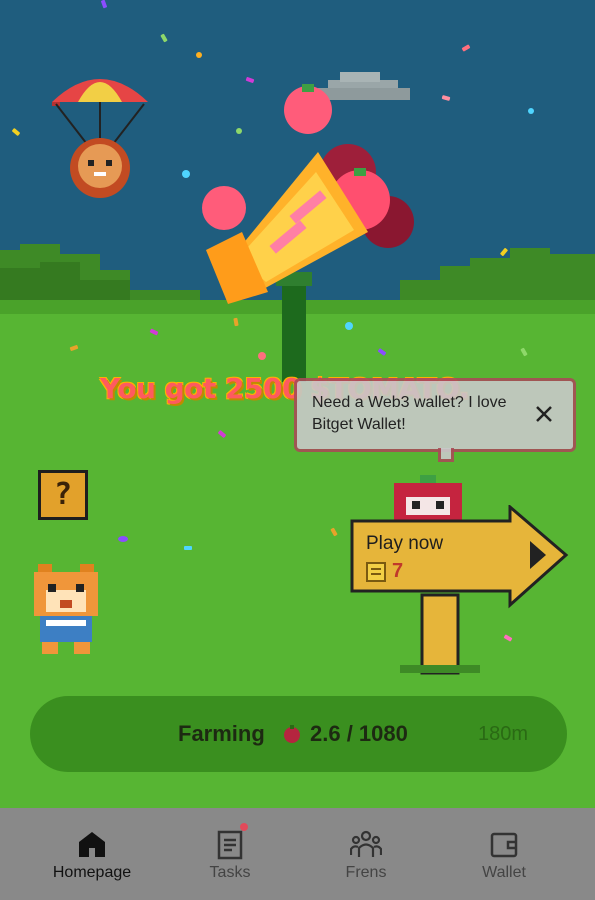 The width and height of the screenshot is (595, 900). I want to click on tomato-icon, so click(292, 734).